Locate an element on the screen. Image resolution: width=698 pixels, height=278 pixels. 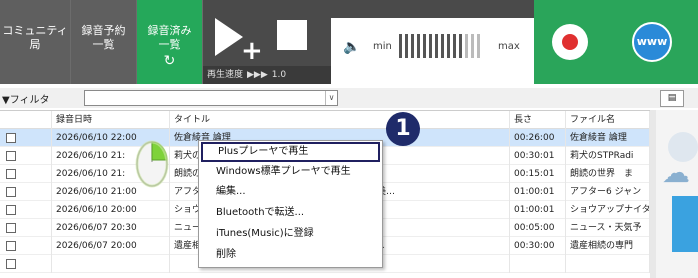
column-settings-icon: ▤ is located at coordinates (672, 98).